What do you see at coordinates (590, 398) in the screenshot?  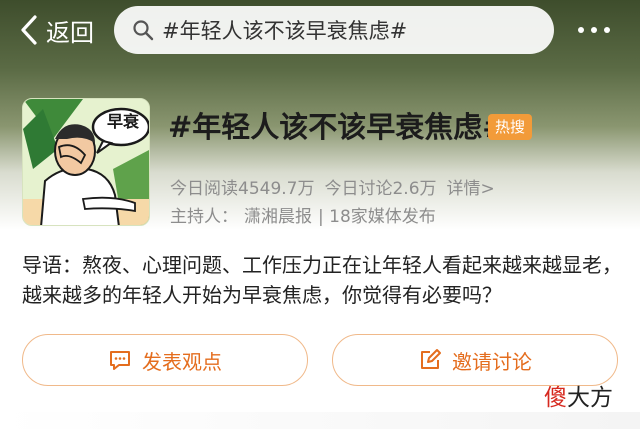 I see `watermark-rest: 大方` at bounding box center [590, 398].